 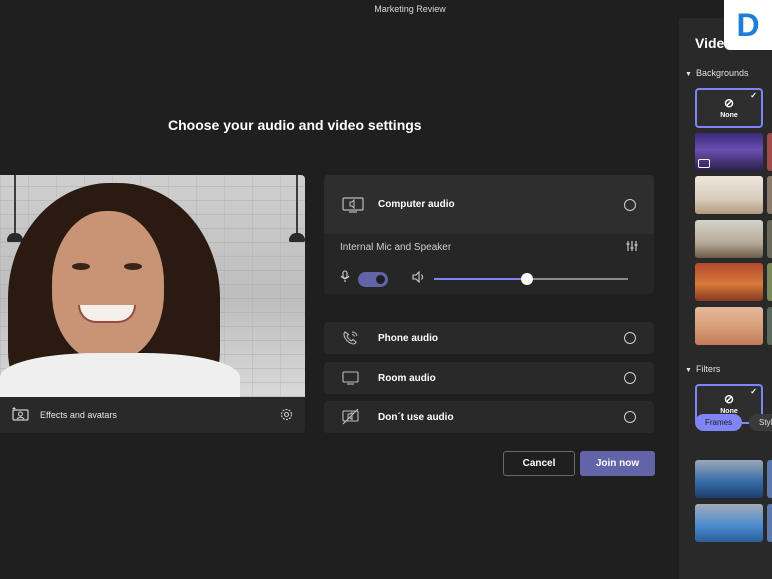 What do you see at coordinates (708, 369) in the screenshot?
I see `filters-label: Filters` at bounding box center [708, 369].